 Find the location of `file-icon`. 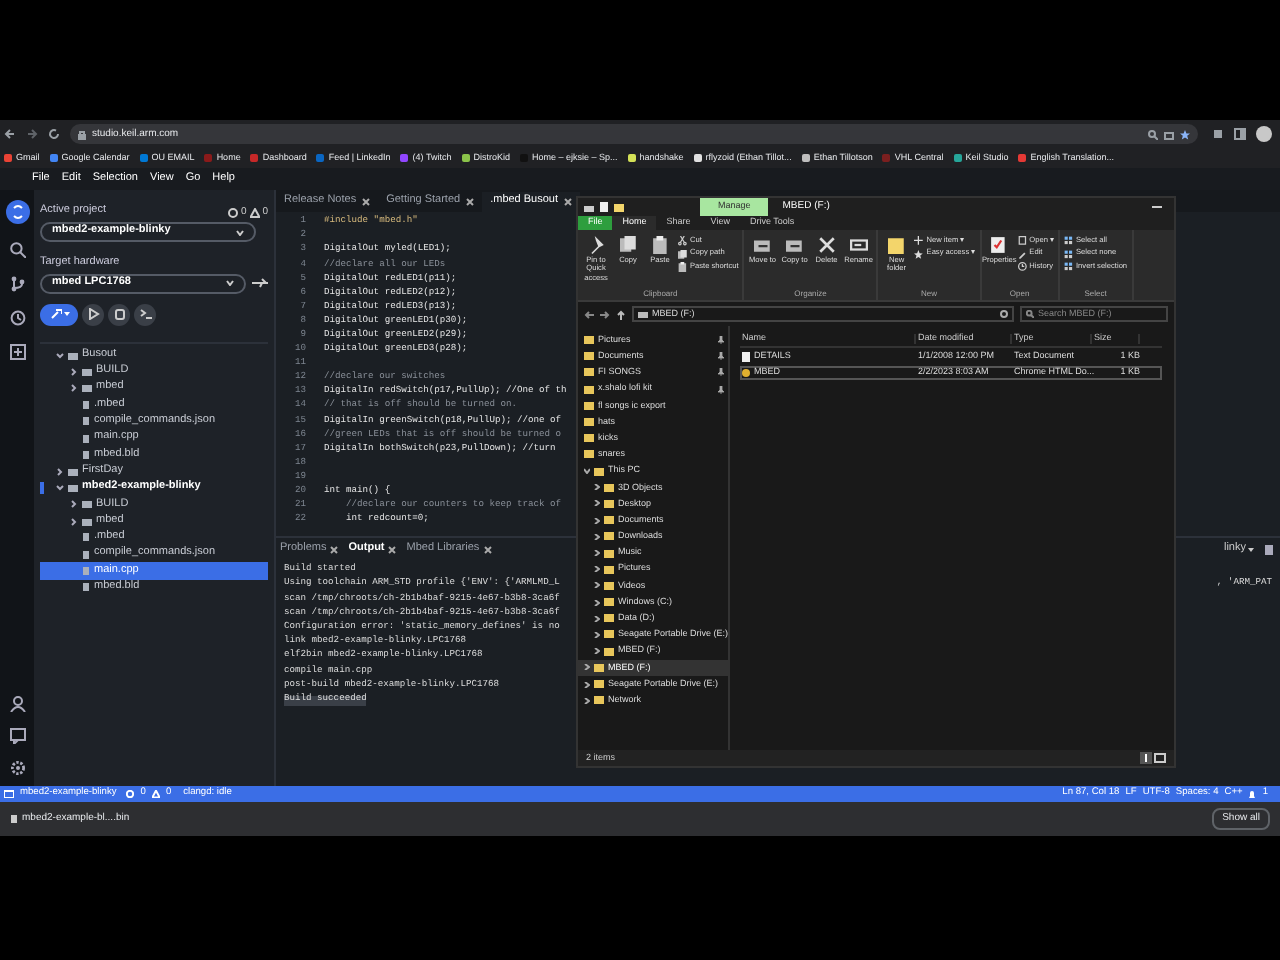

file-icon is located at coordinates (14, 819).